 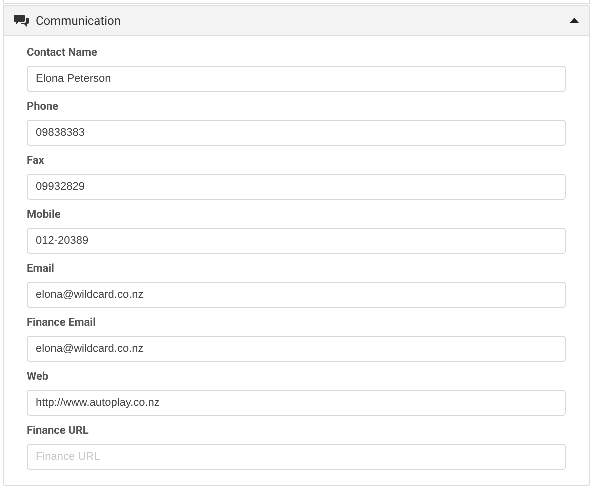 What do you see at coordinates (296, 241) in the screenshot?
I see `input-field: 012-20389` at bounding box center [296, 241].